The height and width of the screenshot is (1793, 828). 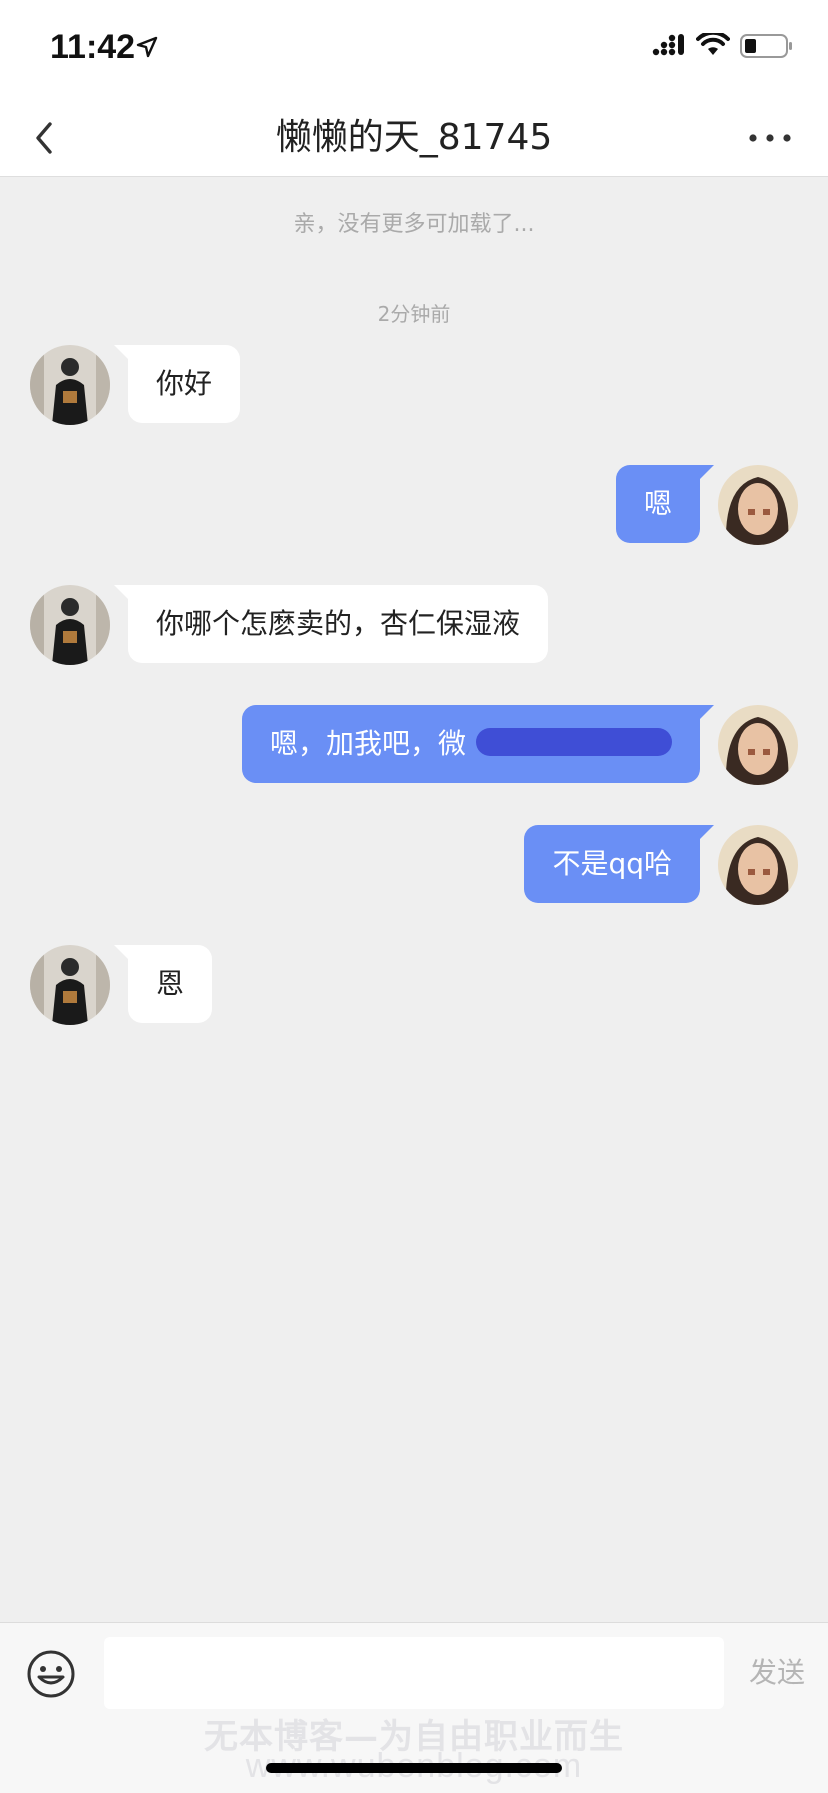 I want to click on message-bubble: 嗯, so click(x=665, y=504).